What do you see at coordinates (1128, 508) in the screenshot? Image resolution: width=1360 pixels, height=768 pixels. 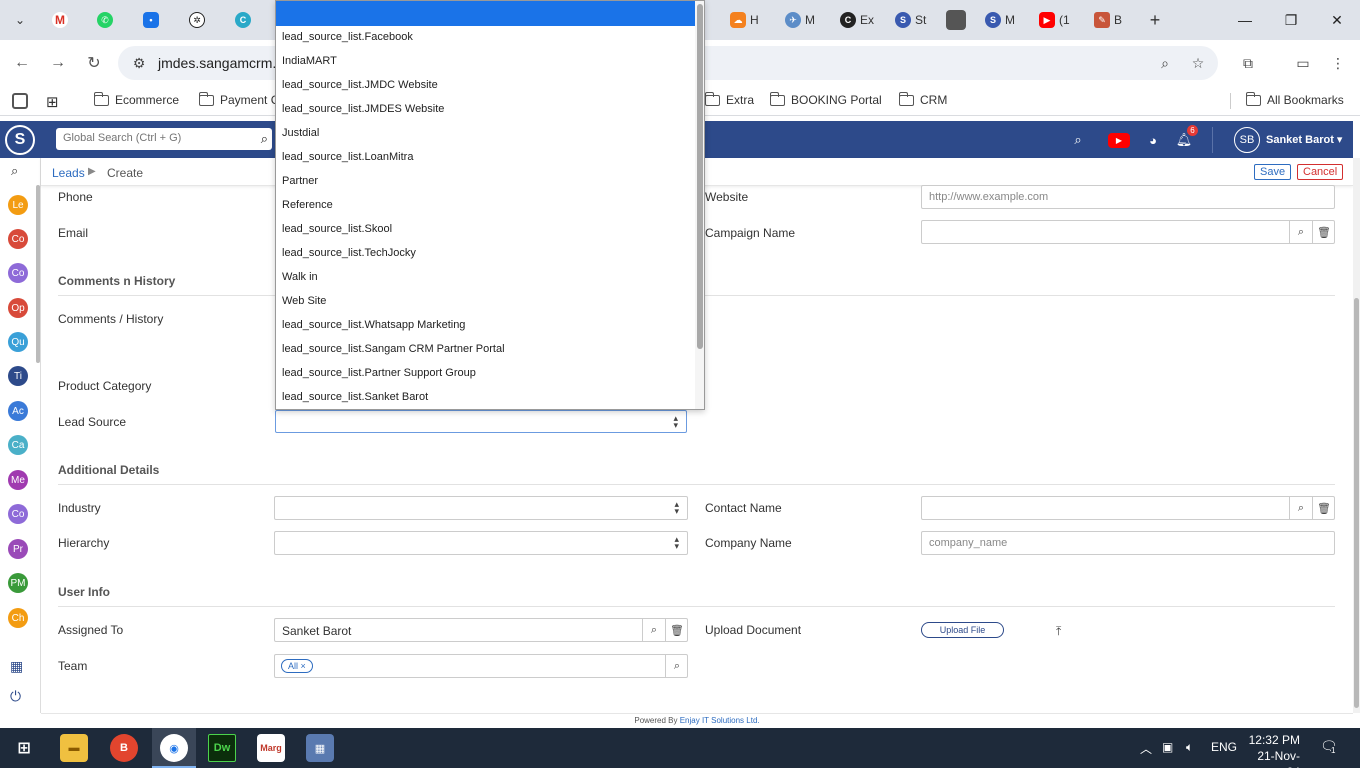 I see `contact-name-field: ⌕ 🗑︎` at bounding box center [1128, 508].